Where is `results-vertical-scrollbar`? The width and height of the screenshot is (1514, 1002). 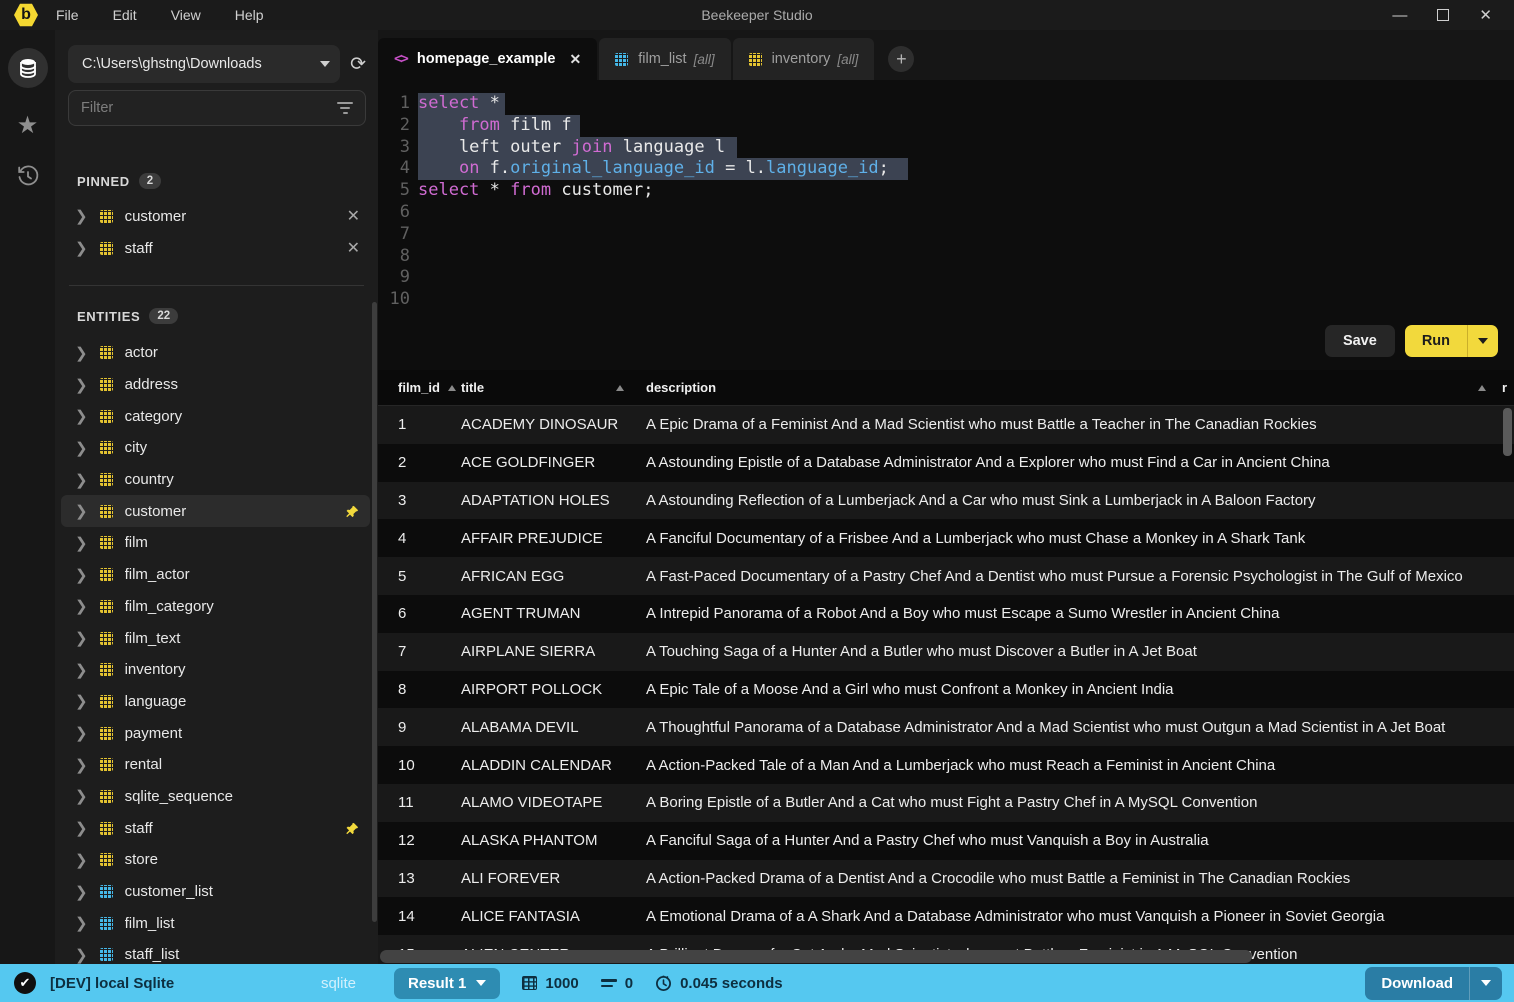
results-vertical-scrollbar is located at coordinates (1507, 432).